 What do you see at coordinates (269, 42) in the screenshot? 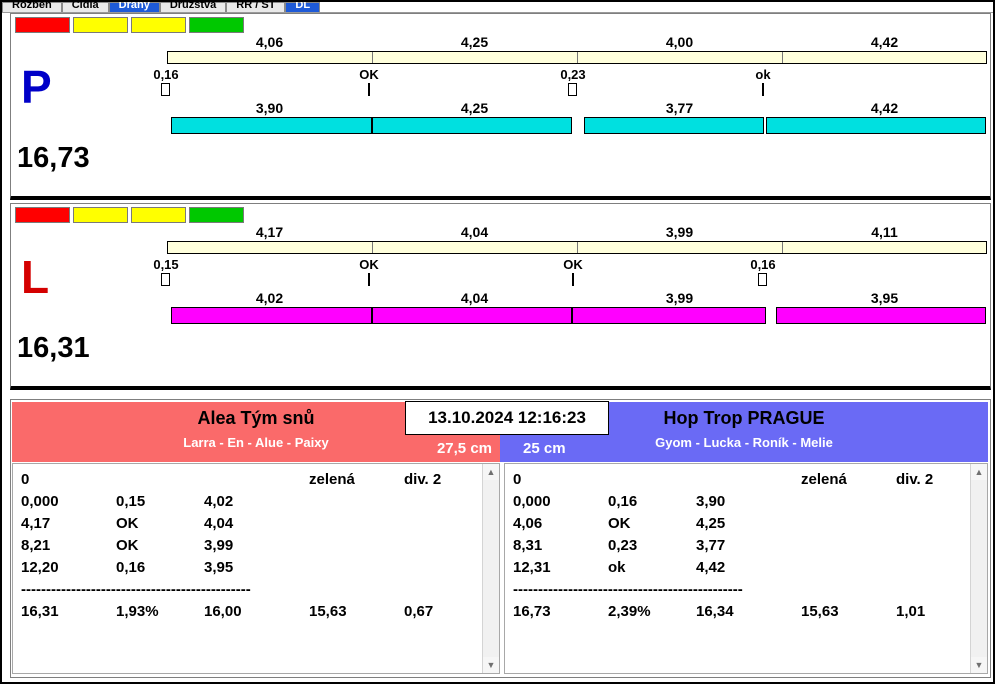
I see `split-time: 4,06` at bounding box center [269, 42].